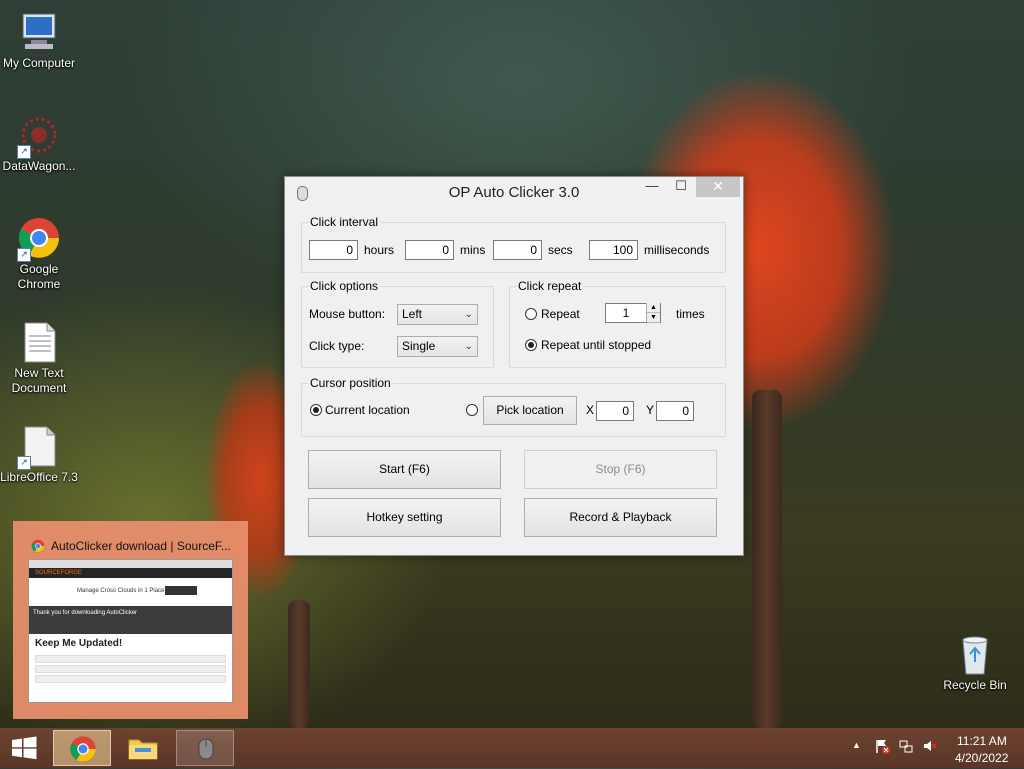 This screenshot has height=769, width=1024. What do you see at coordinates (653, 318) in the screenshot?
I see `spin-down-icon: ▼` at bounding box center [653, 318].